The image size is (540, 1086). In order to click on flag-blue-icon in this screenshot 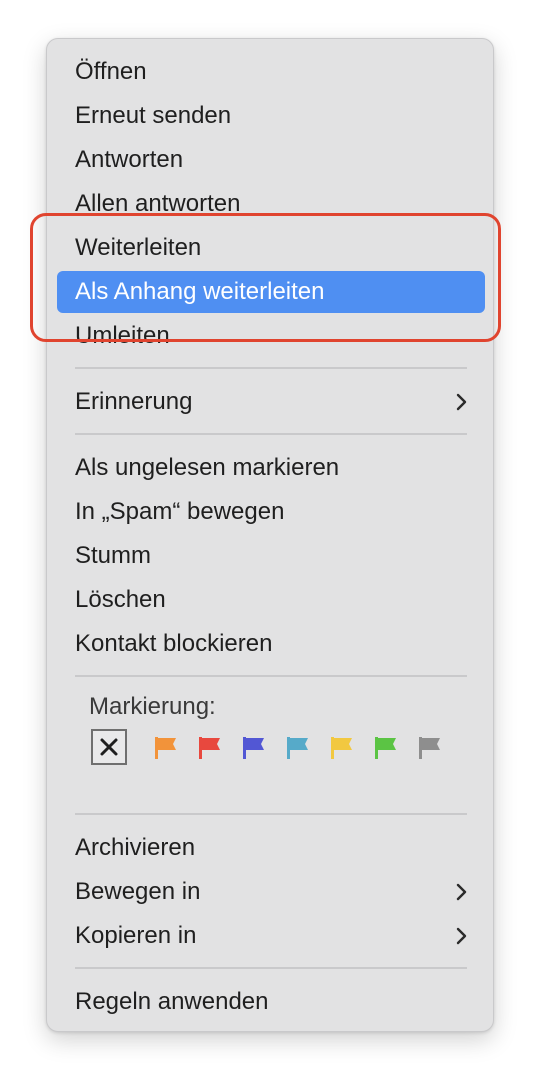, I will do `click(298, 748)`.